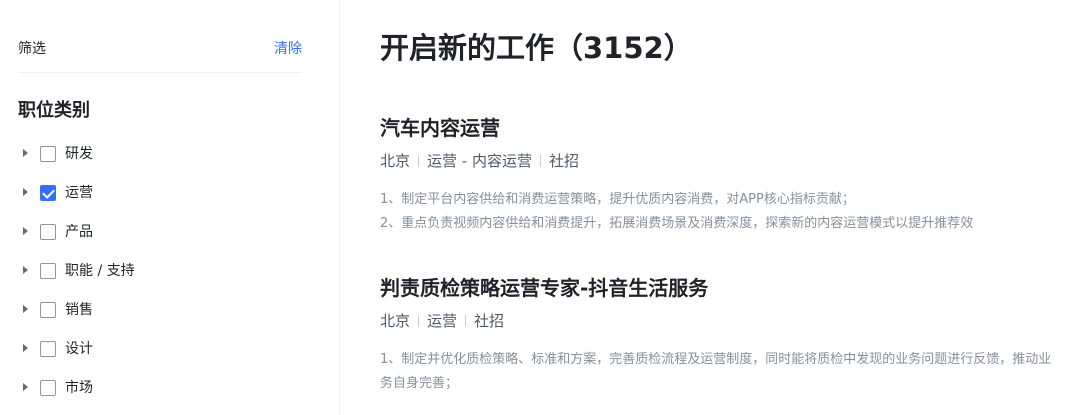  I want to click on job-title: 汽车内容运营, so click(720, 128).